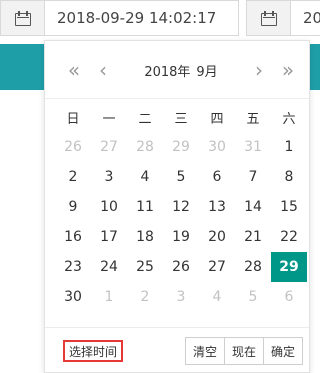 The height and width of the screenshot is (373, 320). Describe the element at coordinates (181, 147) in the screenshot. I see `day-cell: 29` at that location.